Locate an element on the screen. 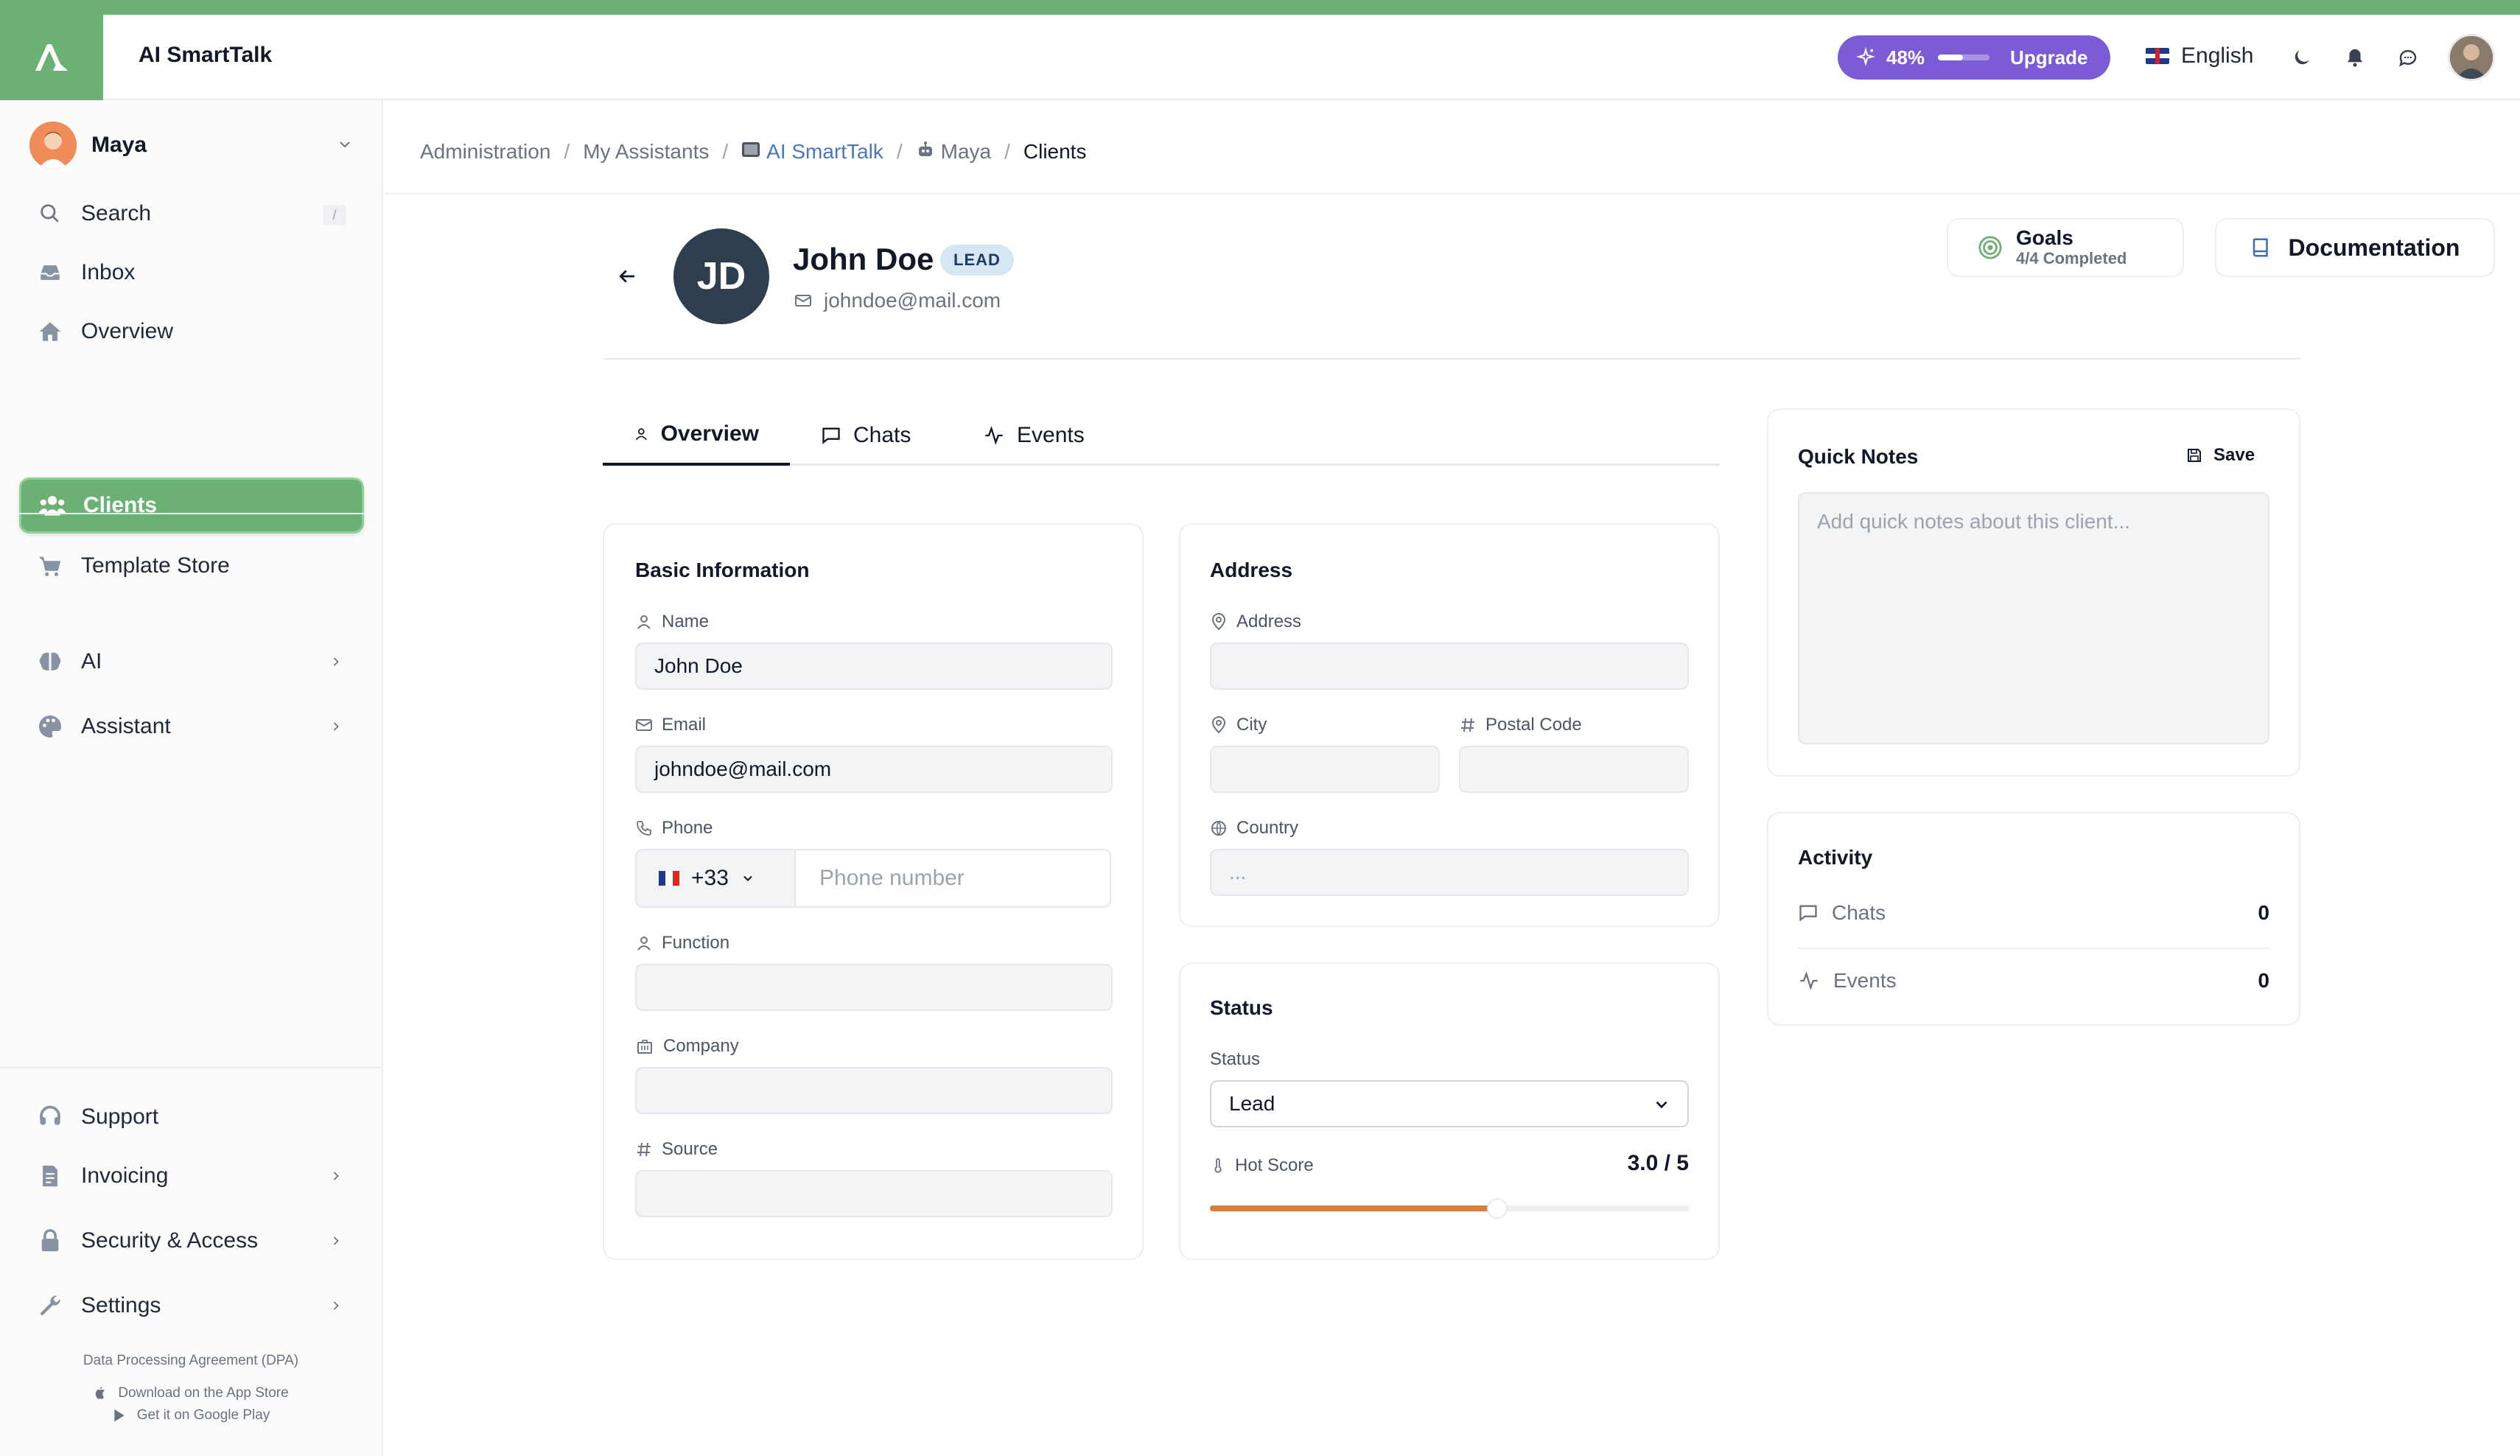 The width and height of the screenshot is (2520, 1456). address-label: Address is located at coordinates (1255, 622).